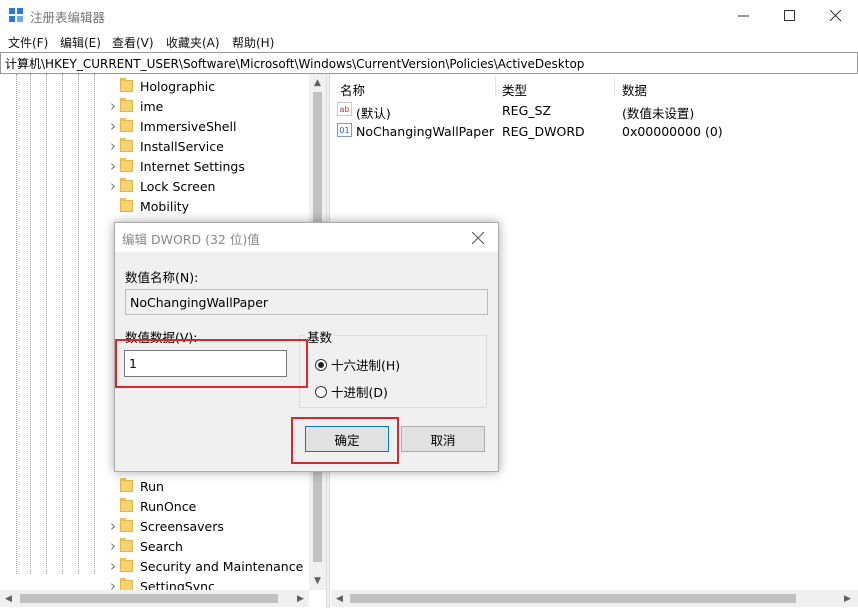 The image size is (858, 608). I want to click on radio-dec: 十进制(D), so click(351, 391).